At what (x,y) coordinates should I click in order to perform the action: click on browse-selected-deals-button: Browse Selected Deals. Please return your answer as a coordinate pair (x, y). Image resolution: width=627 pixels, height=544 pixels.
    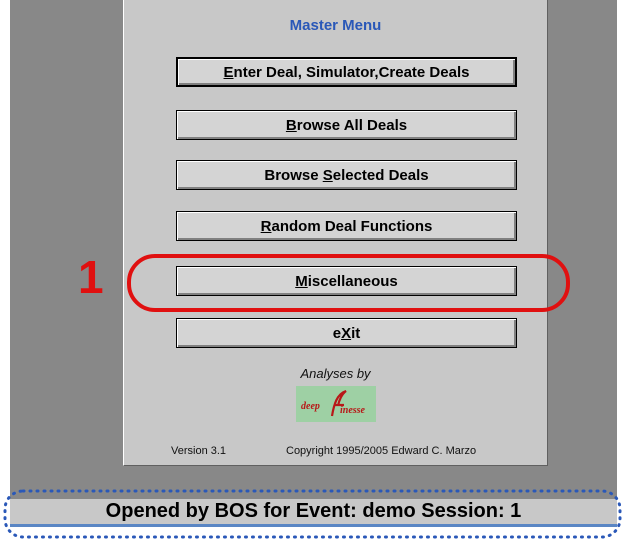
    Looking at the image, I should click on (346, 175).